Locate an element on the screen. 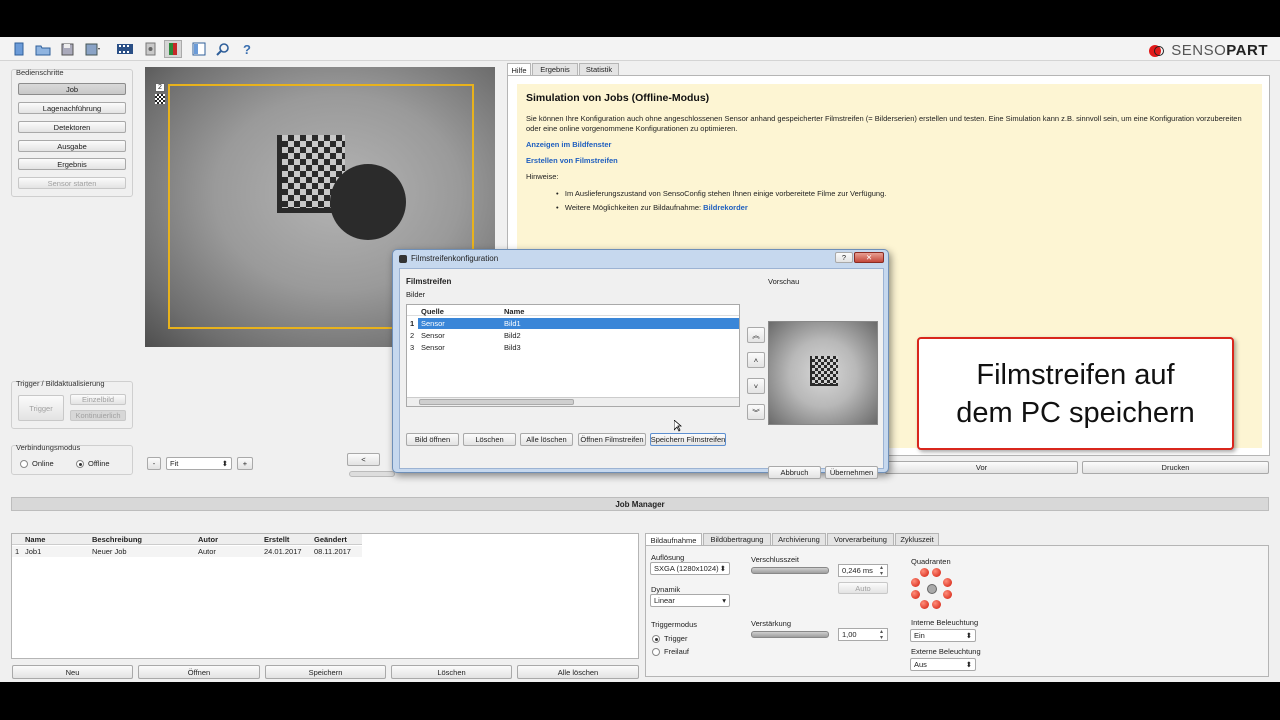  horizontal-scrollbar is located at coordinates (573, 401).